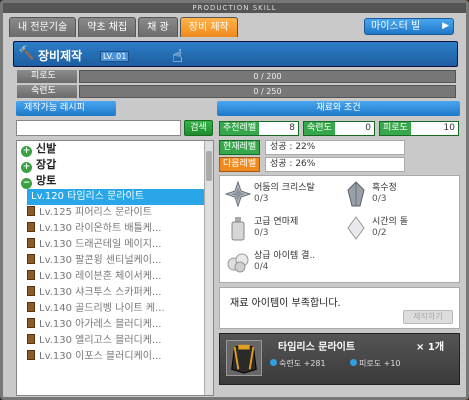  I want to click on current-level-value: 성공 : 22%, so click(335, 147).